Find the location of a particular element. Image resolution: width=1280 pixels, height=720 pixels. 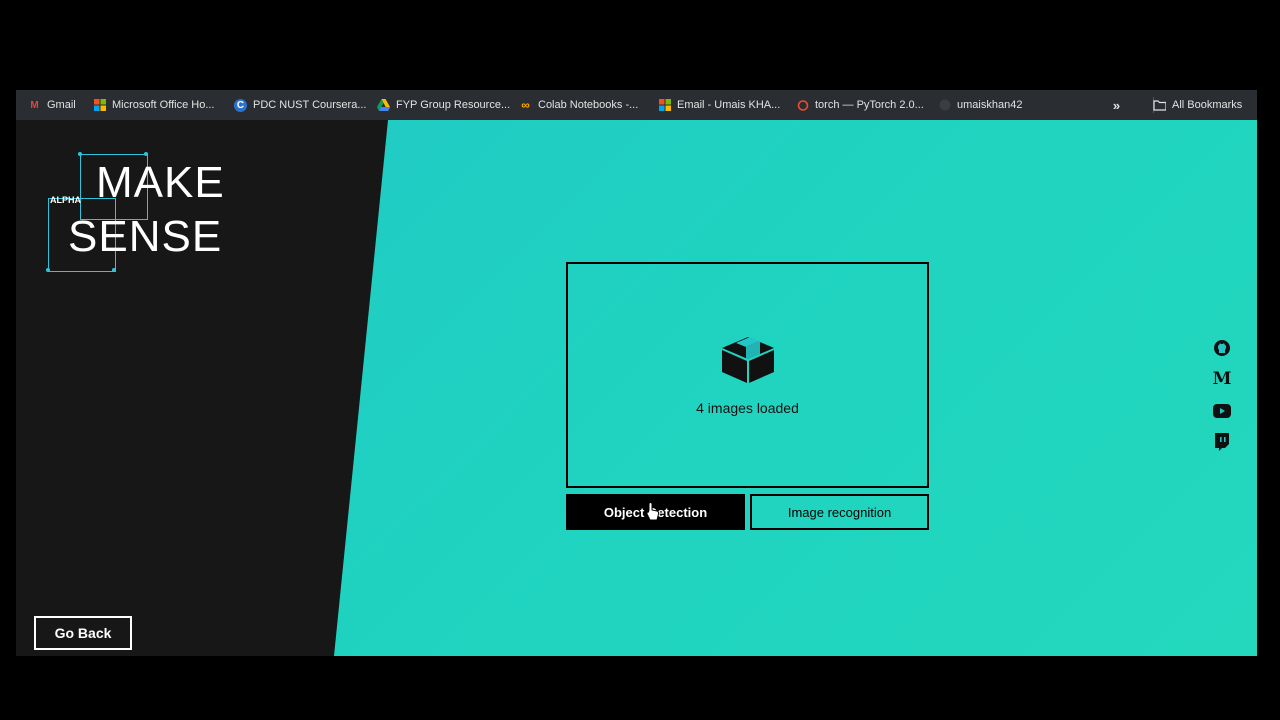

youtube-icon is located at coordinates (1222, 411).